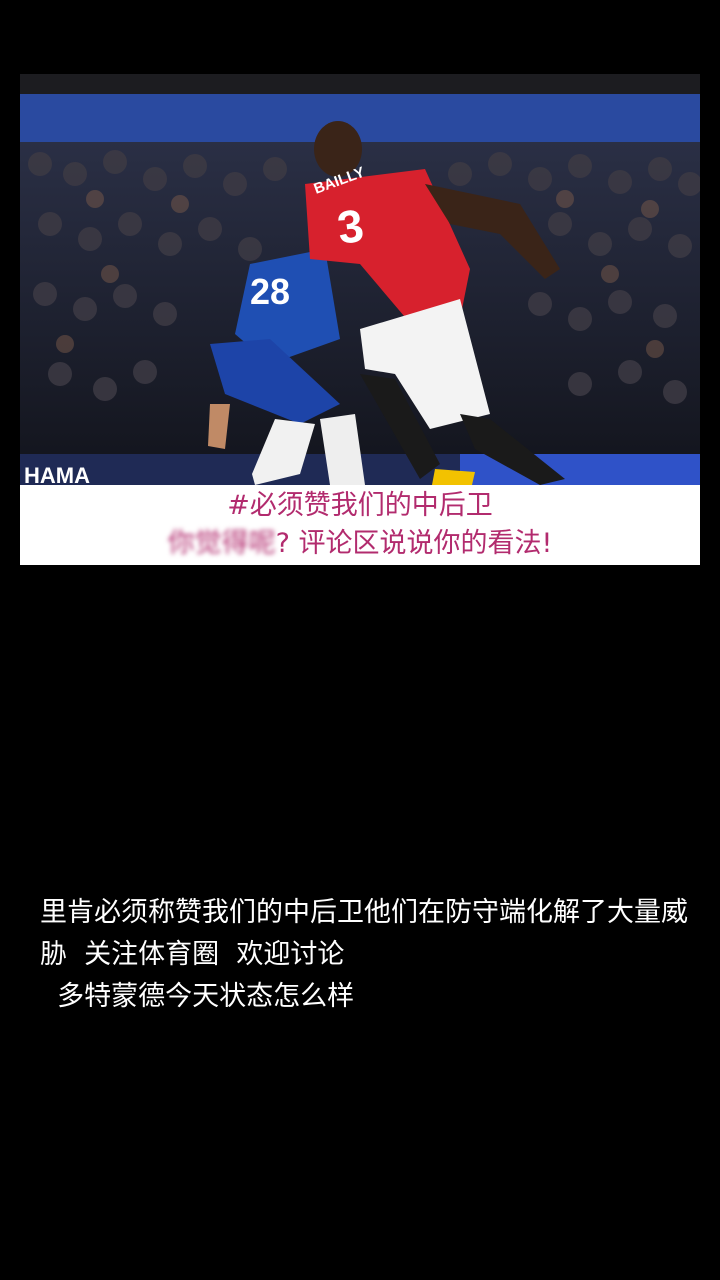  I want to click on caption-blurred-text: 你觉得呢, so click(221, 543).